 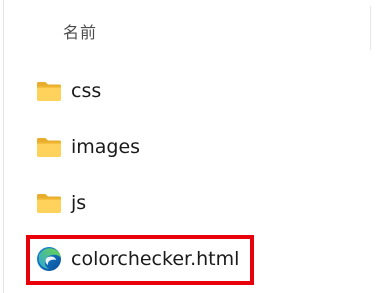 I want to click on item-label: js, so click(x=79, y=203).